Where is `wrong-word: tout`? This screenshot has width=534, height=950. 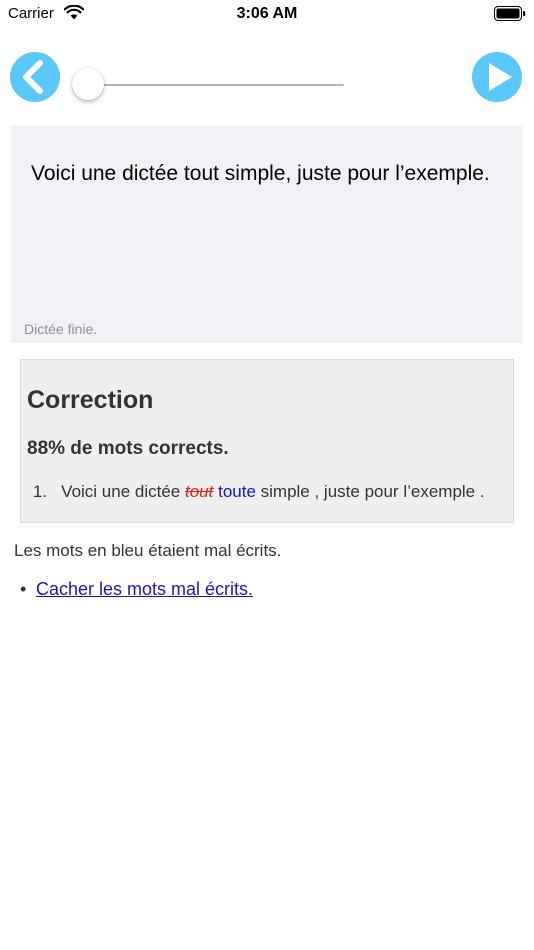 wrong-word: tout is located at coordinates (199, 491).